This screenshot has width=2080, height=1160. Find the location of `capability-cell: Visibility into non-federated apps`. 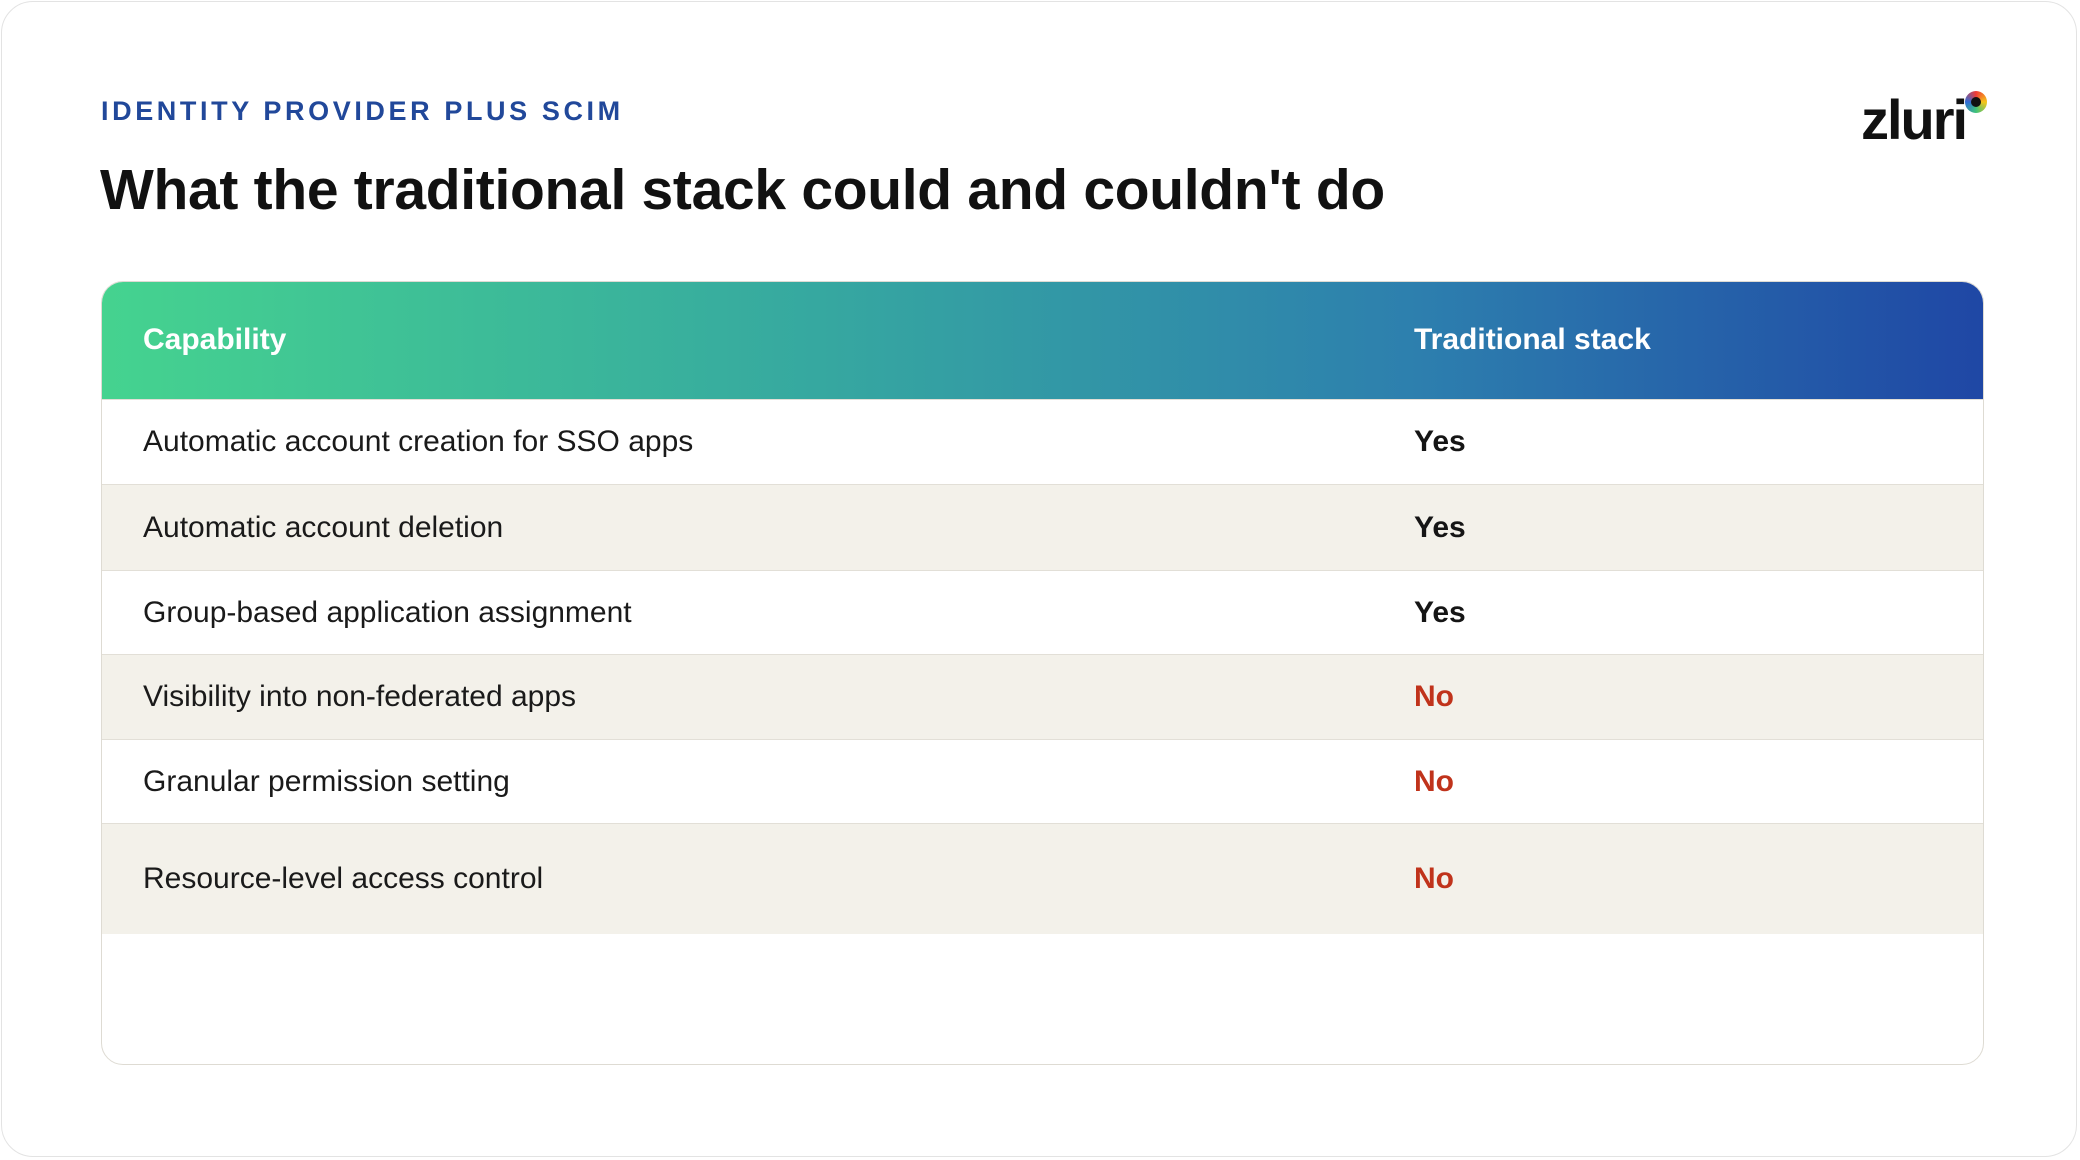

capability-cell: Visibility into non-federated apps is located at coordinates (360, 696).